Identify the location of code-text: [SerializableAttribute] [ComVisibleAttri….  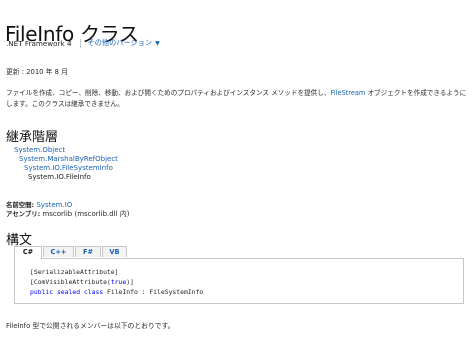
(116, 282).